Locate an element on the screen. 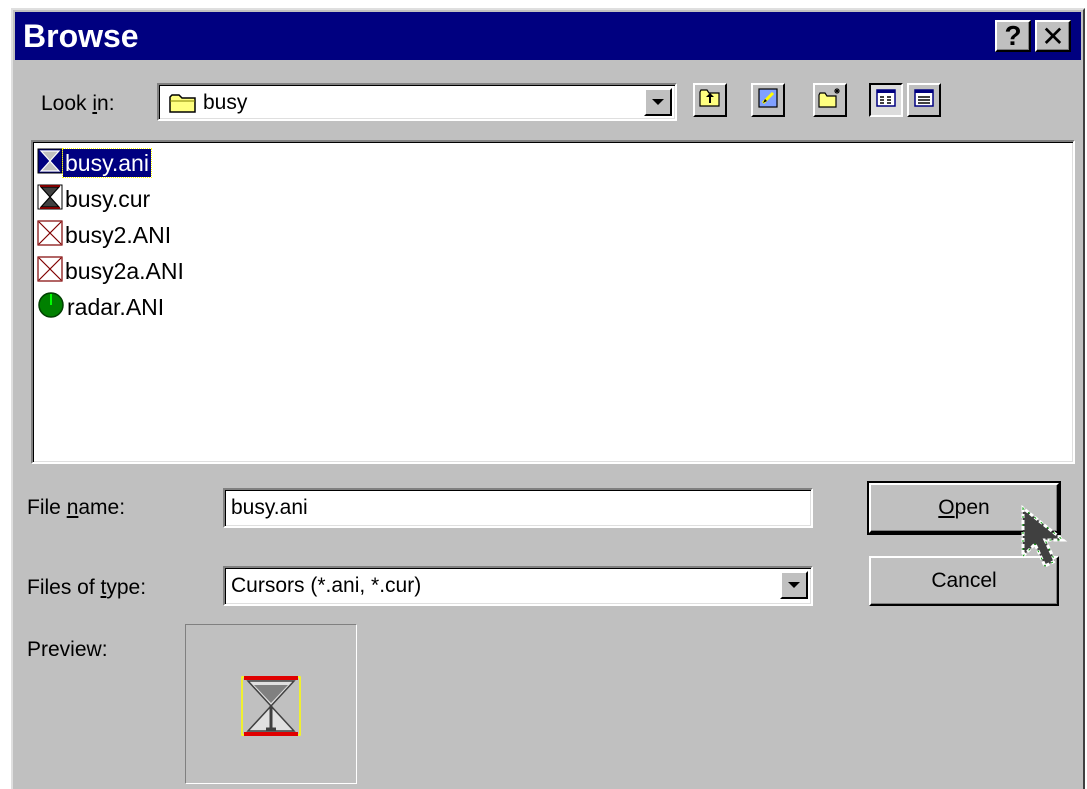 The image size is (1087, 789). file-name: busy2a.ANI is located at coordinates (124, 271).